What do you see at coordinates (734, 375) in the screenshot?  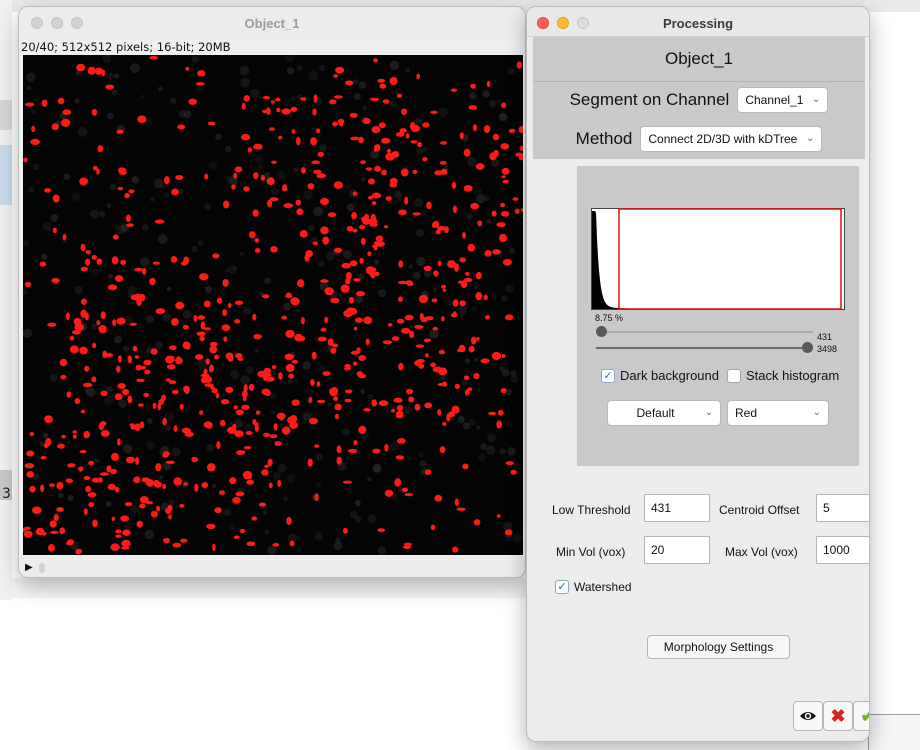 I see `stack-histogram-checkbox` at bounding box center [734, 375].